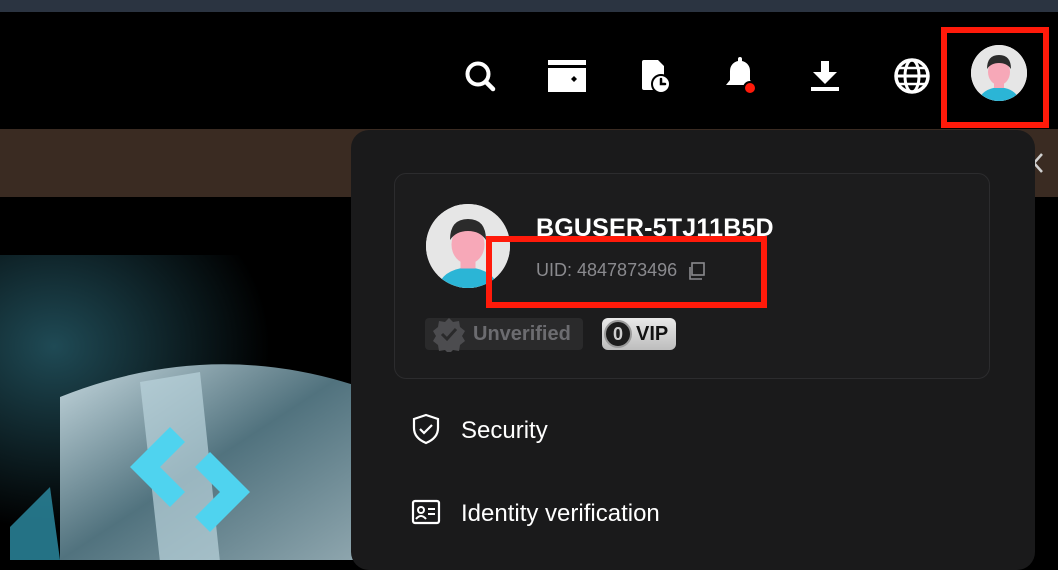 The width and height of the screenshot is (1058, 570). What do you see at coordinates (567, 76) in the screenshot?
I see `wallet-icon` at bounding box center [567, 76].